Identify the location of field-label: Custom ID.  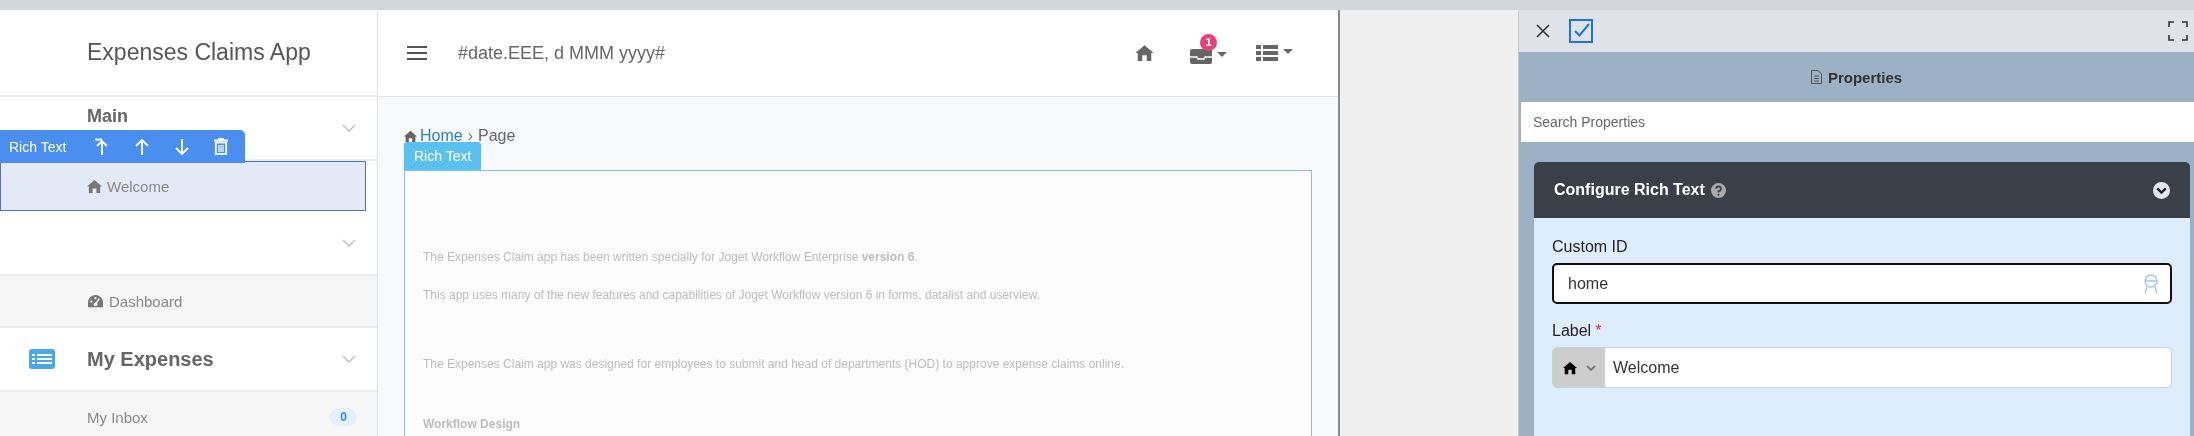
(1590, 246).